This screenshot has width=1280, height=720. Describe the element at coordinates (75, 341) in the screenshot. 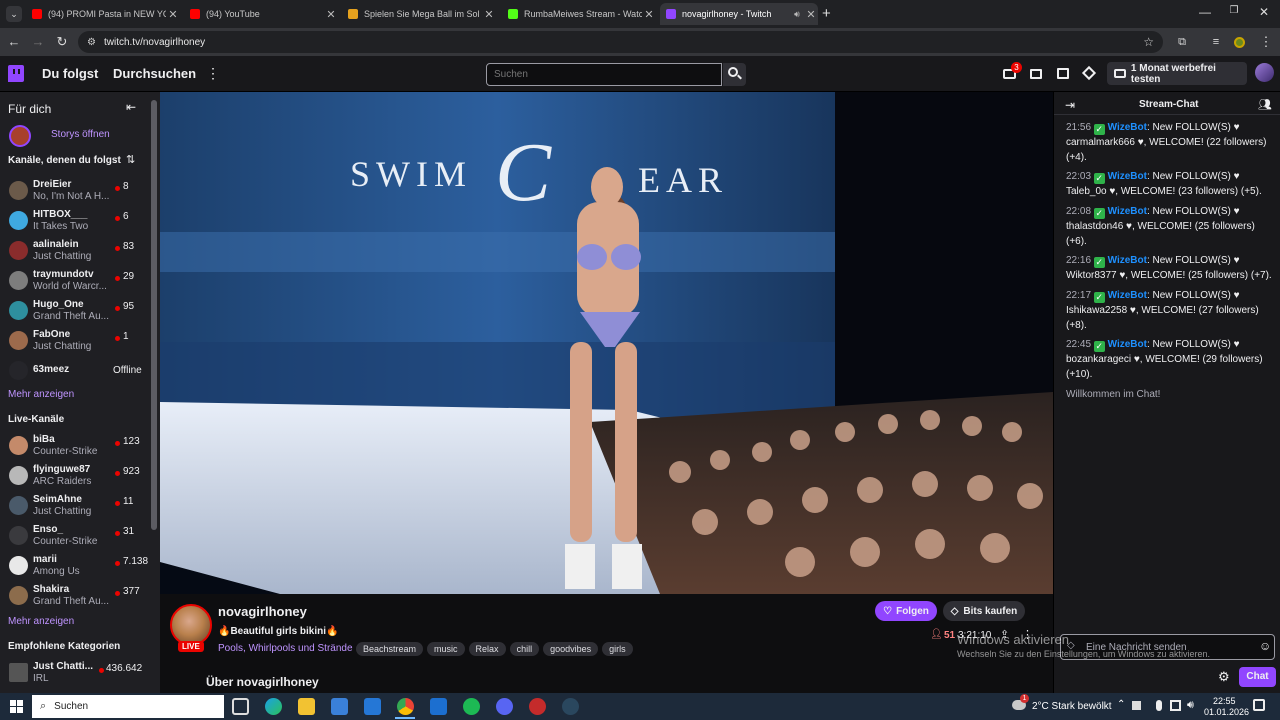

I see `sidebar-channel: FabOne Just Chatting 1` at that location.